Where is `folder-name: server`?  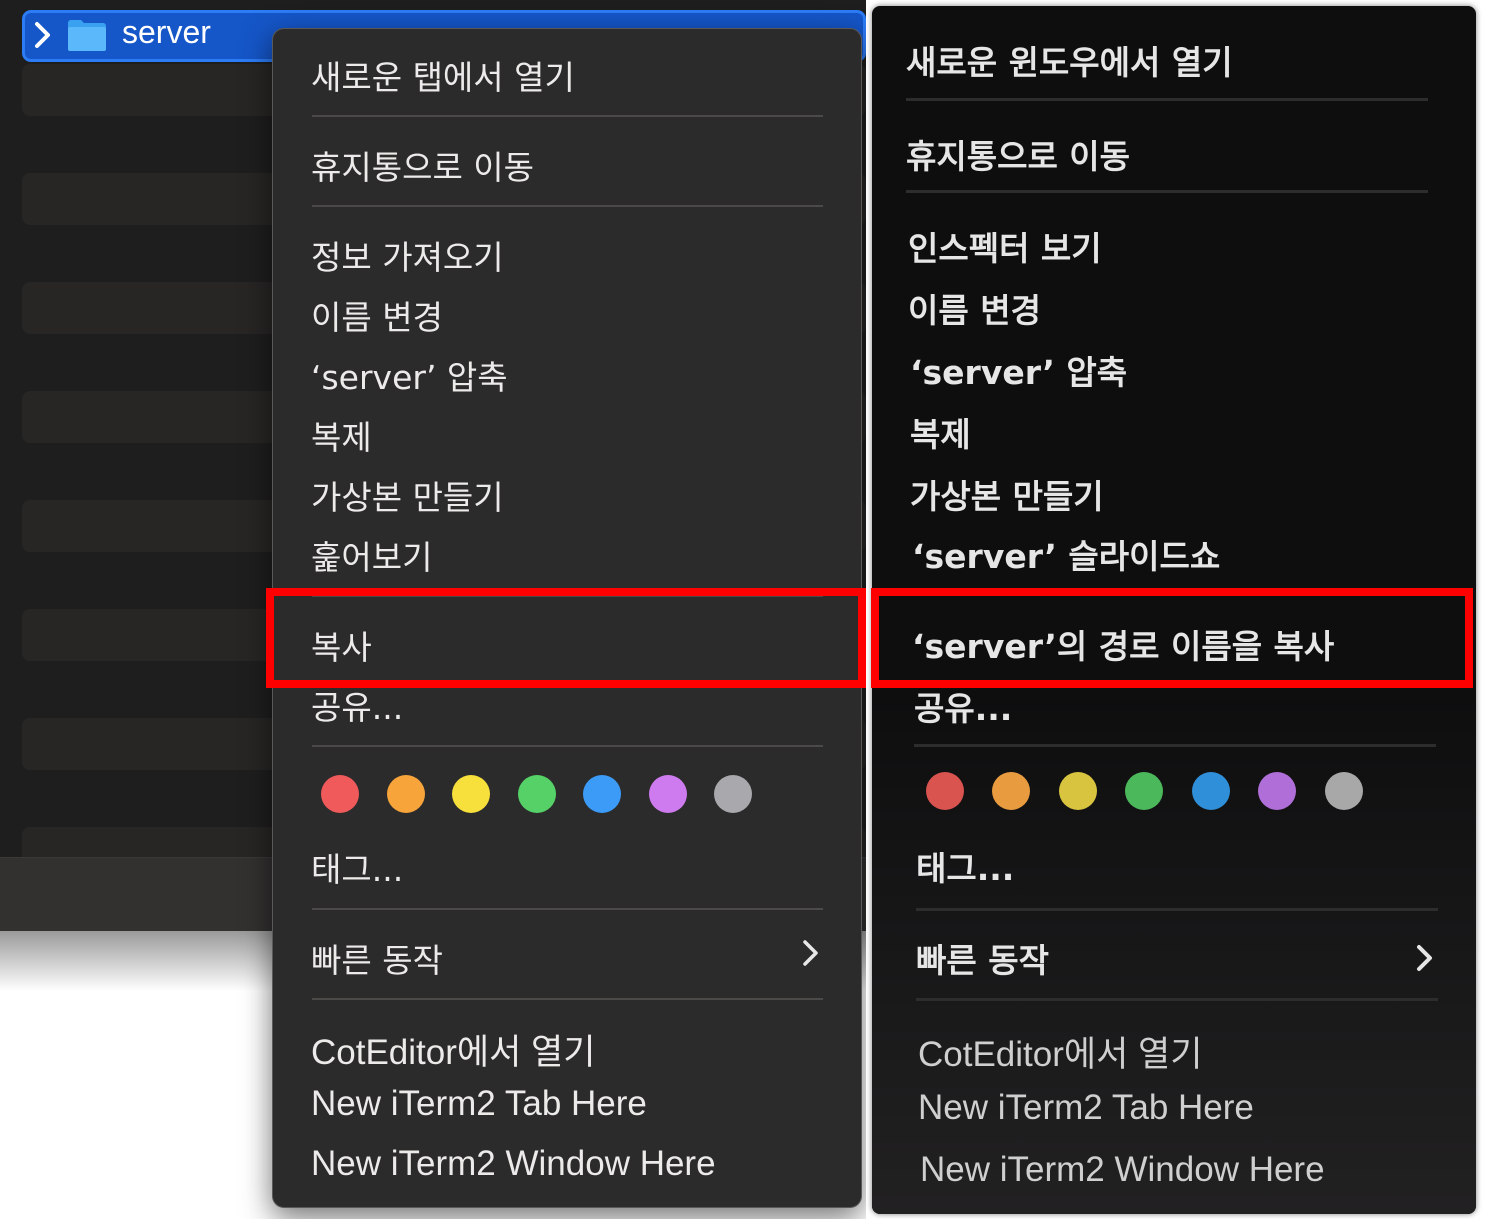
folder-name: server is located at coordinates (166, 32).